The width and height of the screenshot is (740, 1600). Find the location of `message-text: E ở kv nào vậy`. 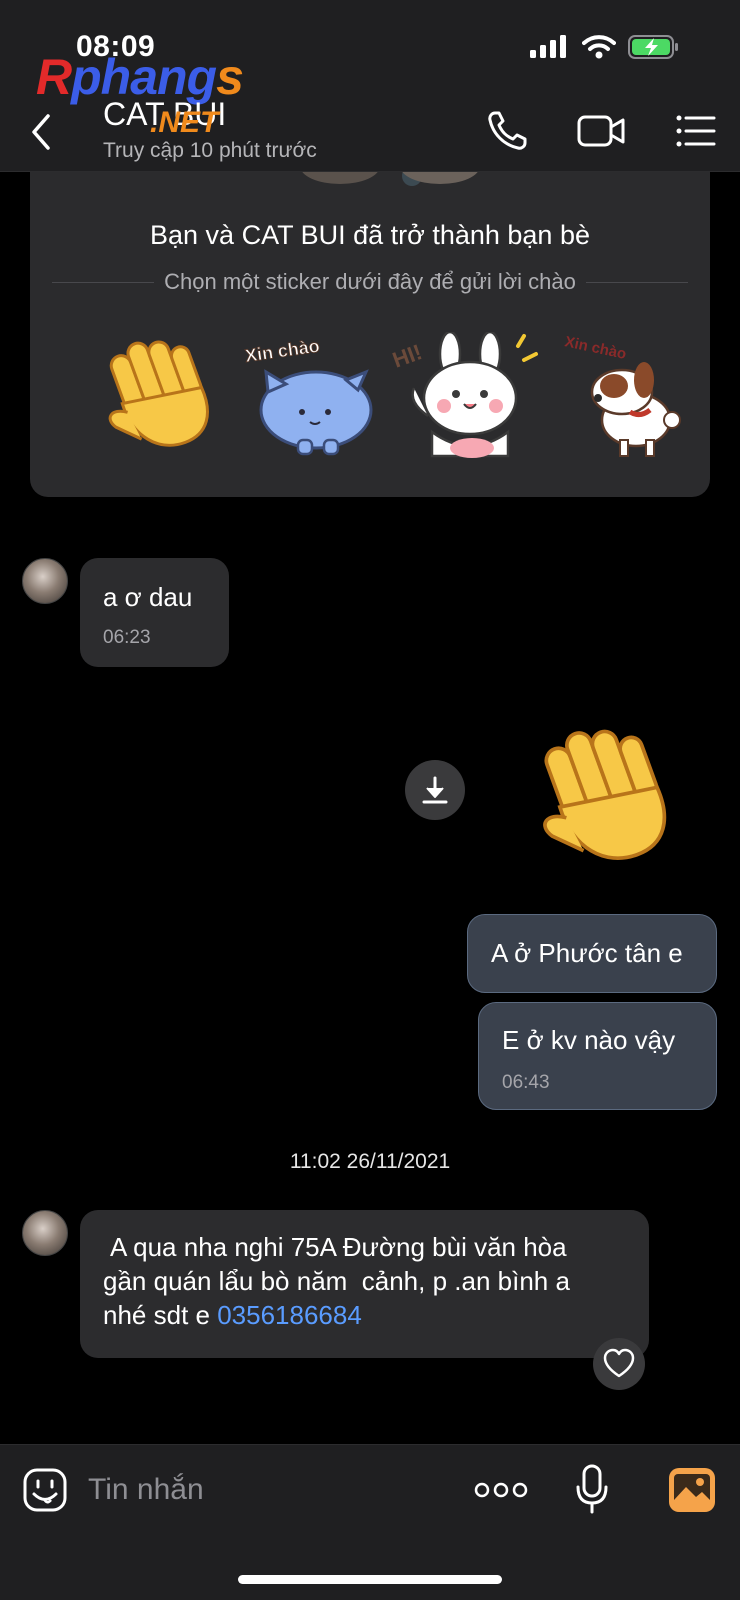

message-text: E ở kv nào vậy is located at coordinates (589, 1040).